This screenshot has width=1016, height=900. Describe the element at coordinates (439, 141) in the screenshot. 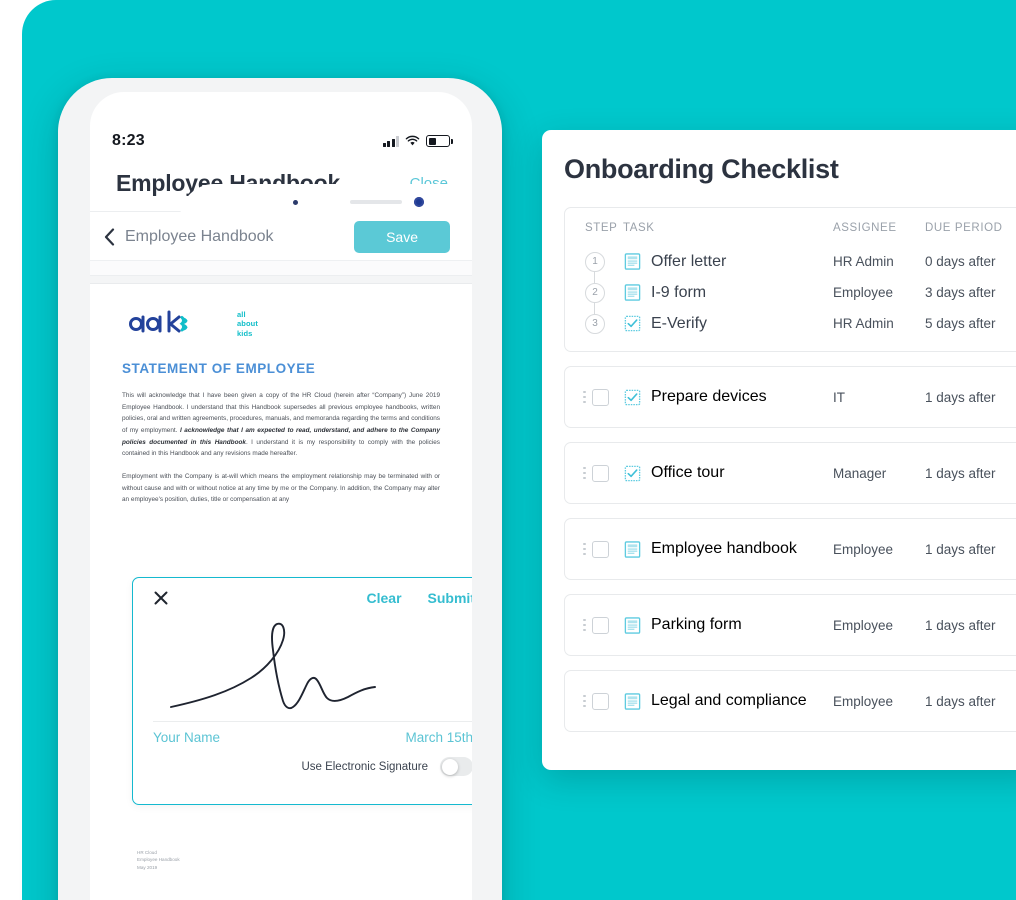

I see `battery-icon` at that location.